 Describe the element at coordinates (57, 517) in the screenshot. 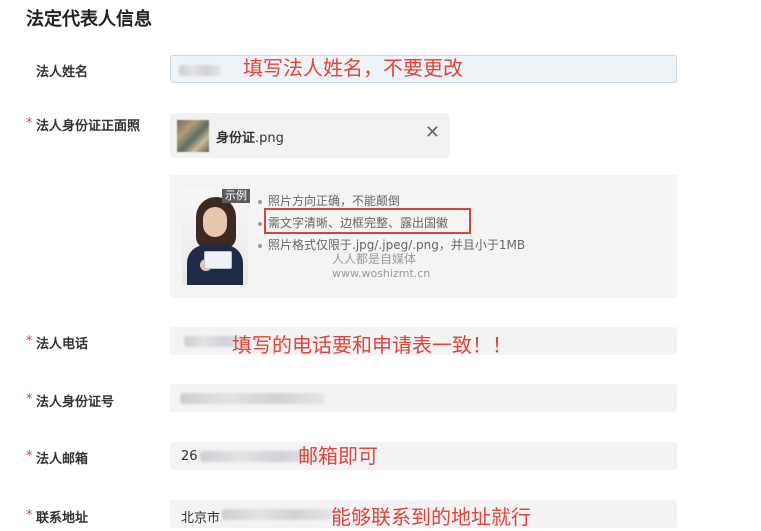

I see `address-label: * 联系地址` at that location.